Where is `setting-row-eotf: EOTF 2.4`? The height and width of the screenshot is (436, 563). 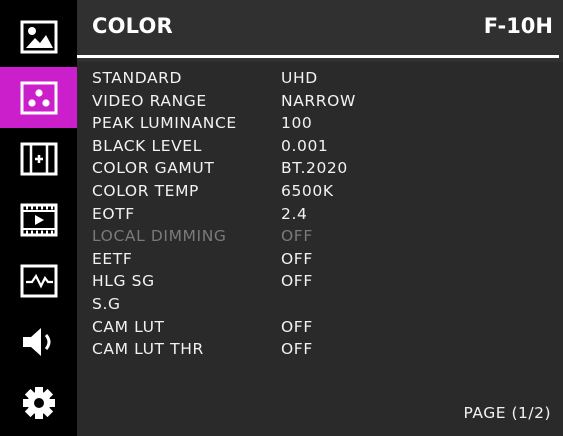
setting-row-eotf: EOTF 2.4 is located at coordinates (302, 214).